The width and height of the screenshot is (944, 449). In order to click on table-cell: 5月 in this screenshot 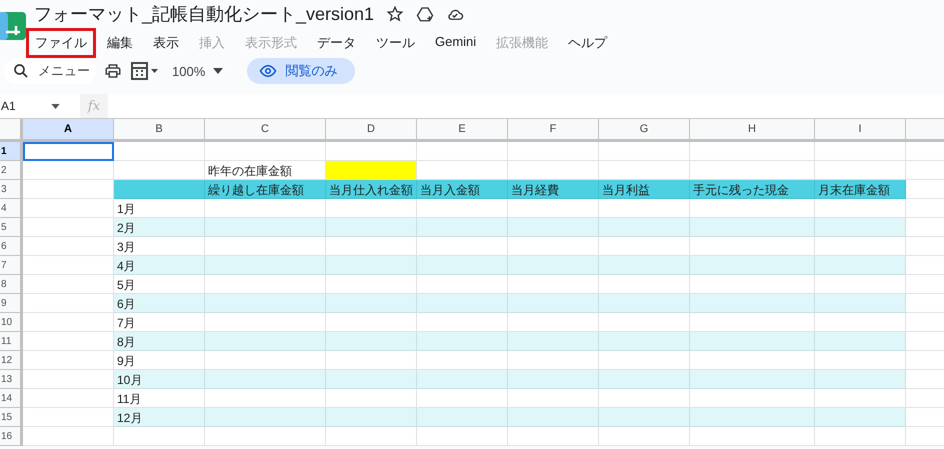, I will do `click(159, 284)`.